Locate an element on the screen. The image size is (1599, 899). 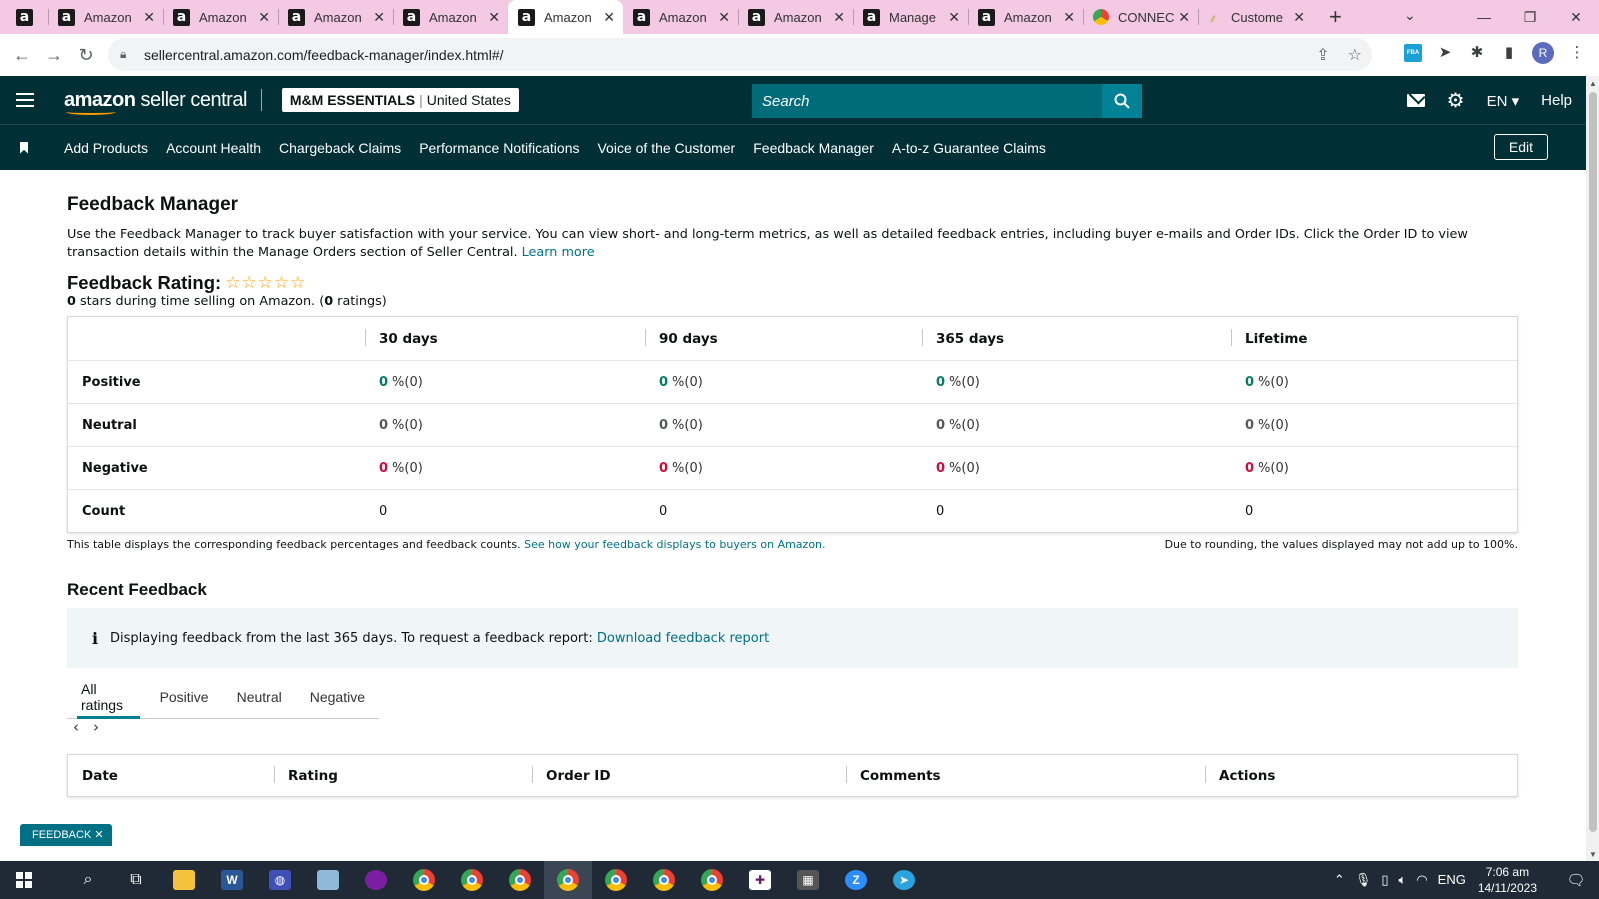
close-window-icon: ✕ is located at coordinates (1576, 17).